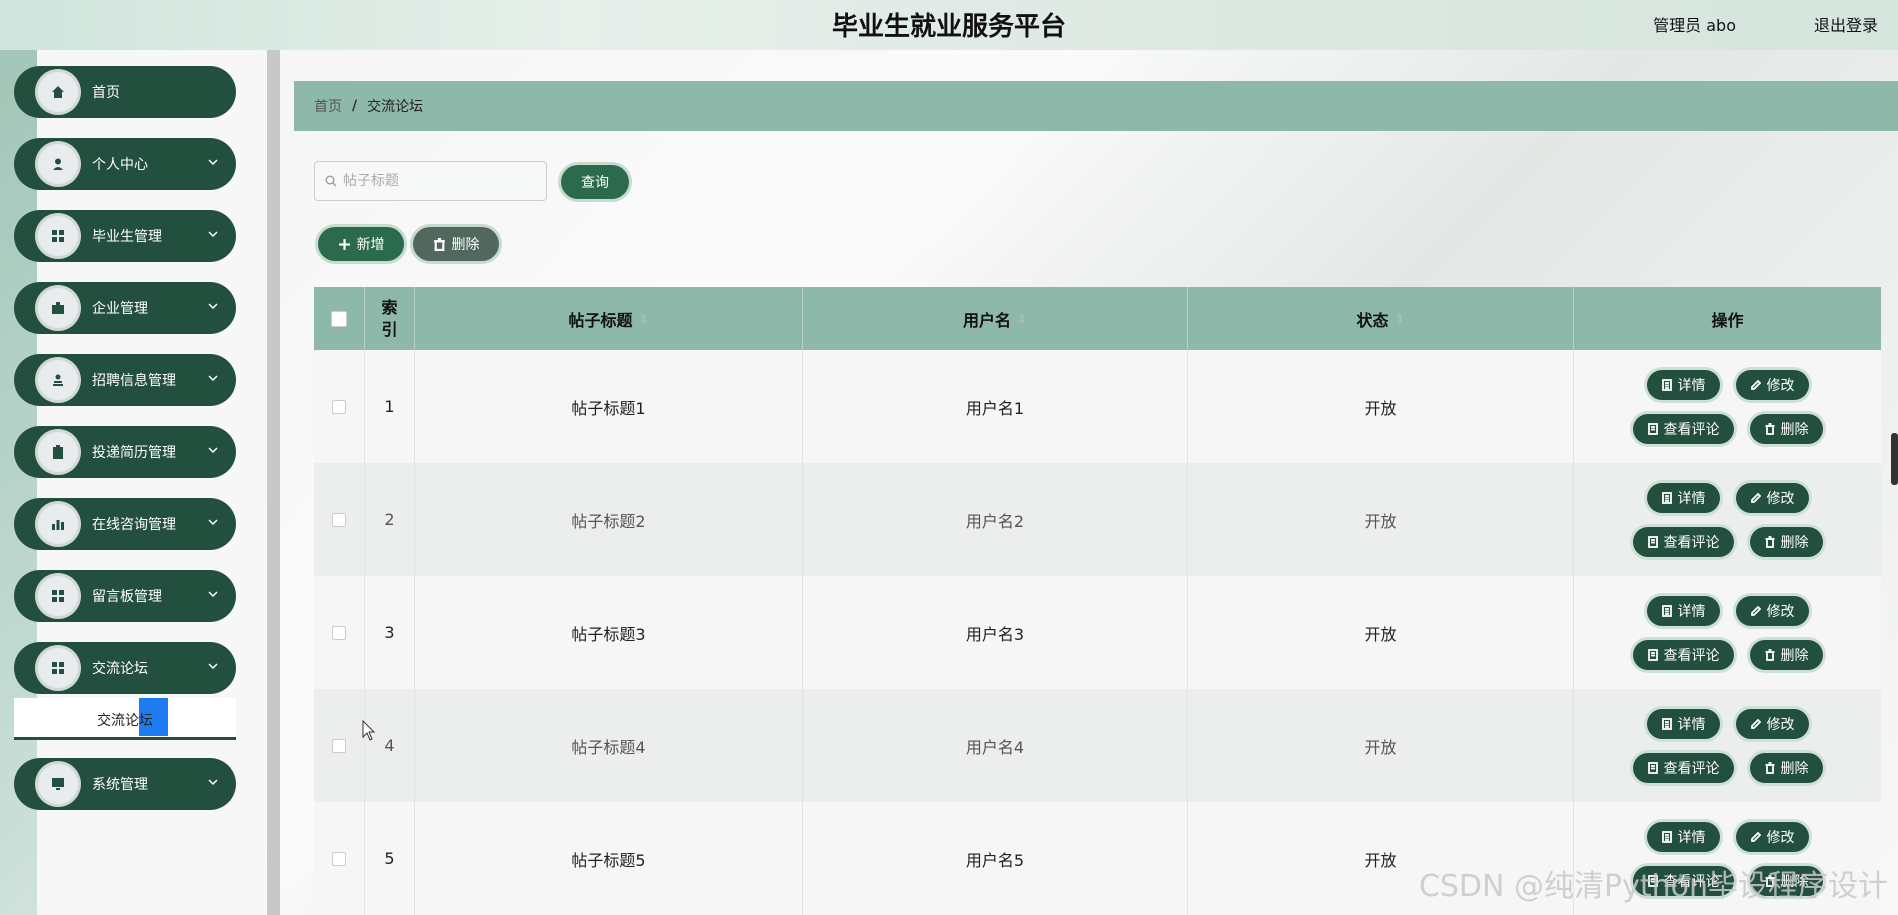  Describe the element at coordinates (1794, 429) in the screenshot. I see `row-delete-label: 删除` at that location.